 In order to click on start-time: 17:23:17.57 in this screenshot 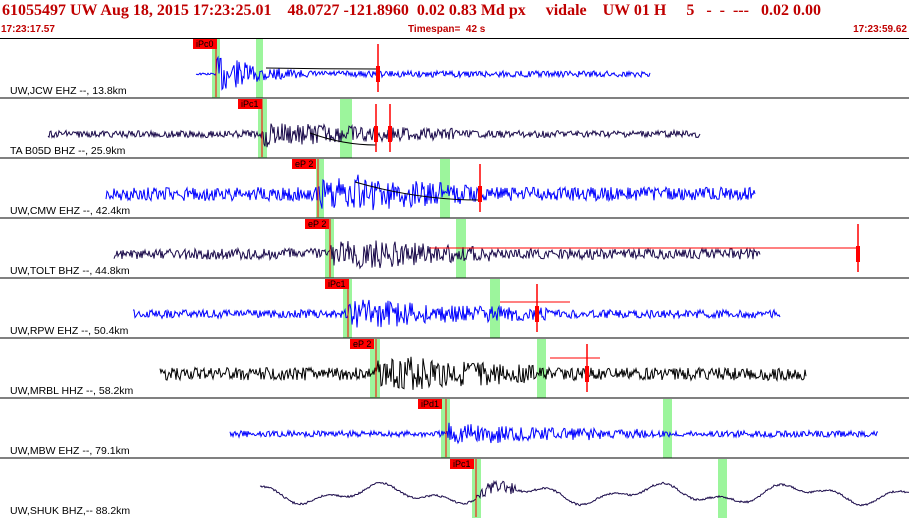, I will do `click(28, 29)`.